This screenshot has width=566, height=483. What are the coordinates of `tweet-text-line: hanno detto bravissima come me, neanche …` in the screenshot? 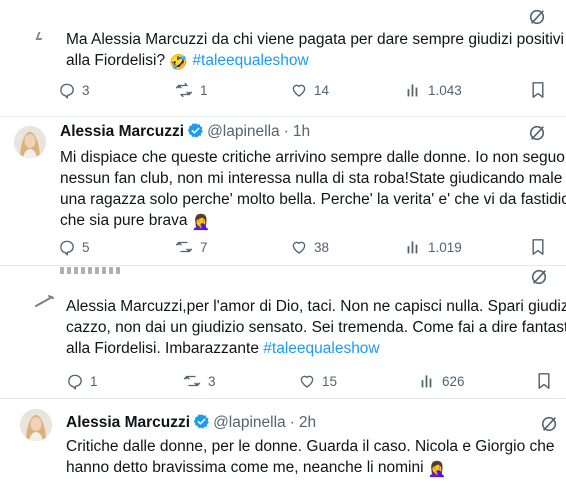 It's located at (310, 468).